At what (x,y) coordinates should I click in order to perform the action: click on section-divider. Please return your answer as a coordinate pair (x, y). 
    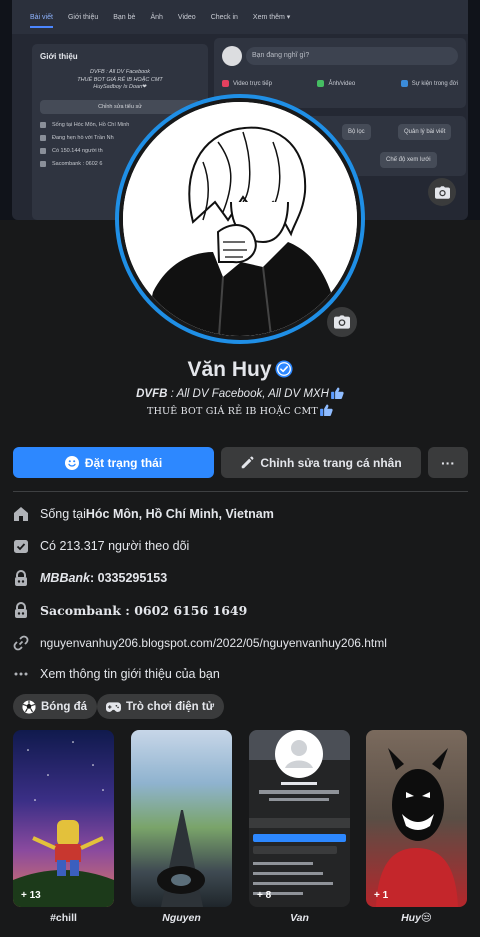
    Looking at the image, I should click on (240, 491).